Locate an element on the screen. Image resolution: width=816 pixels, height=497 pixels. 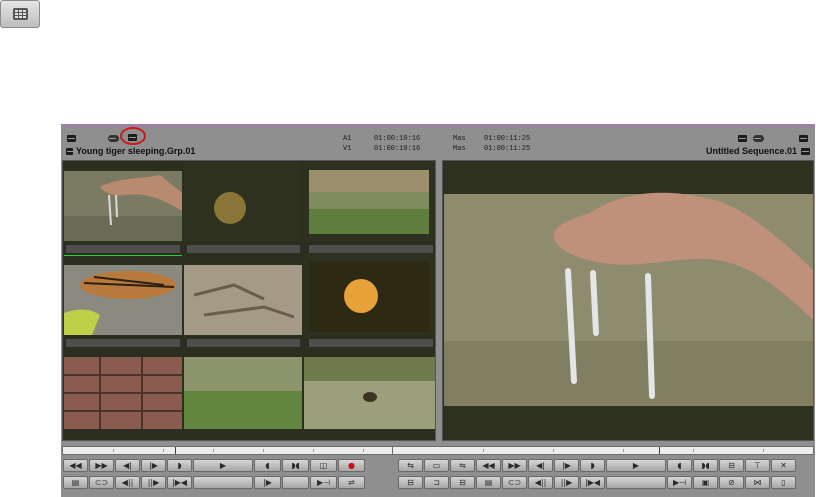
source-row1-button-7: ◗◖ is located at coordinates (295, 465).